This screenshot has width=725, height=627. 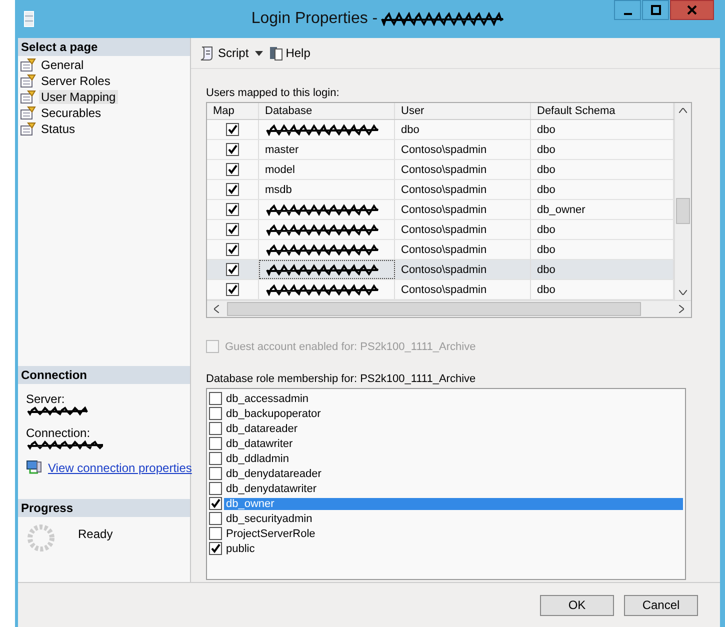 I want to click on role-item: db_accessadmin, so click(x=453, y=398).